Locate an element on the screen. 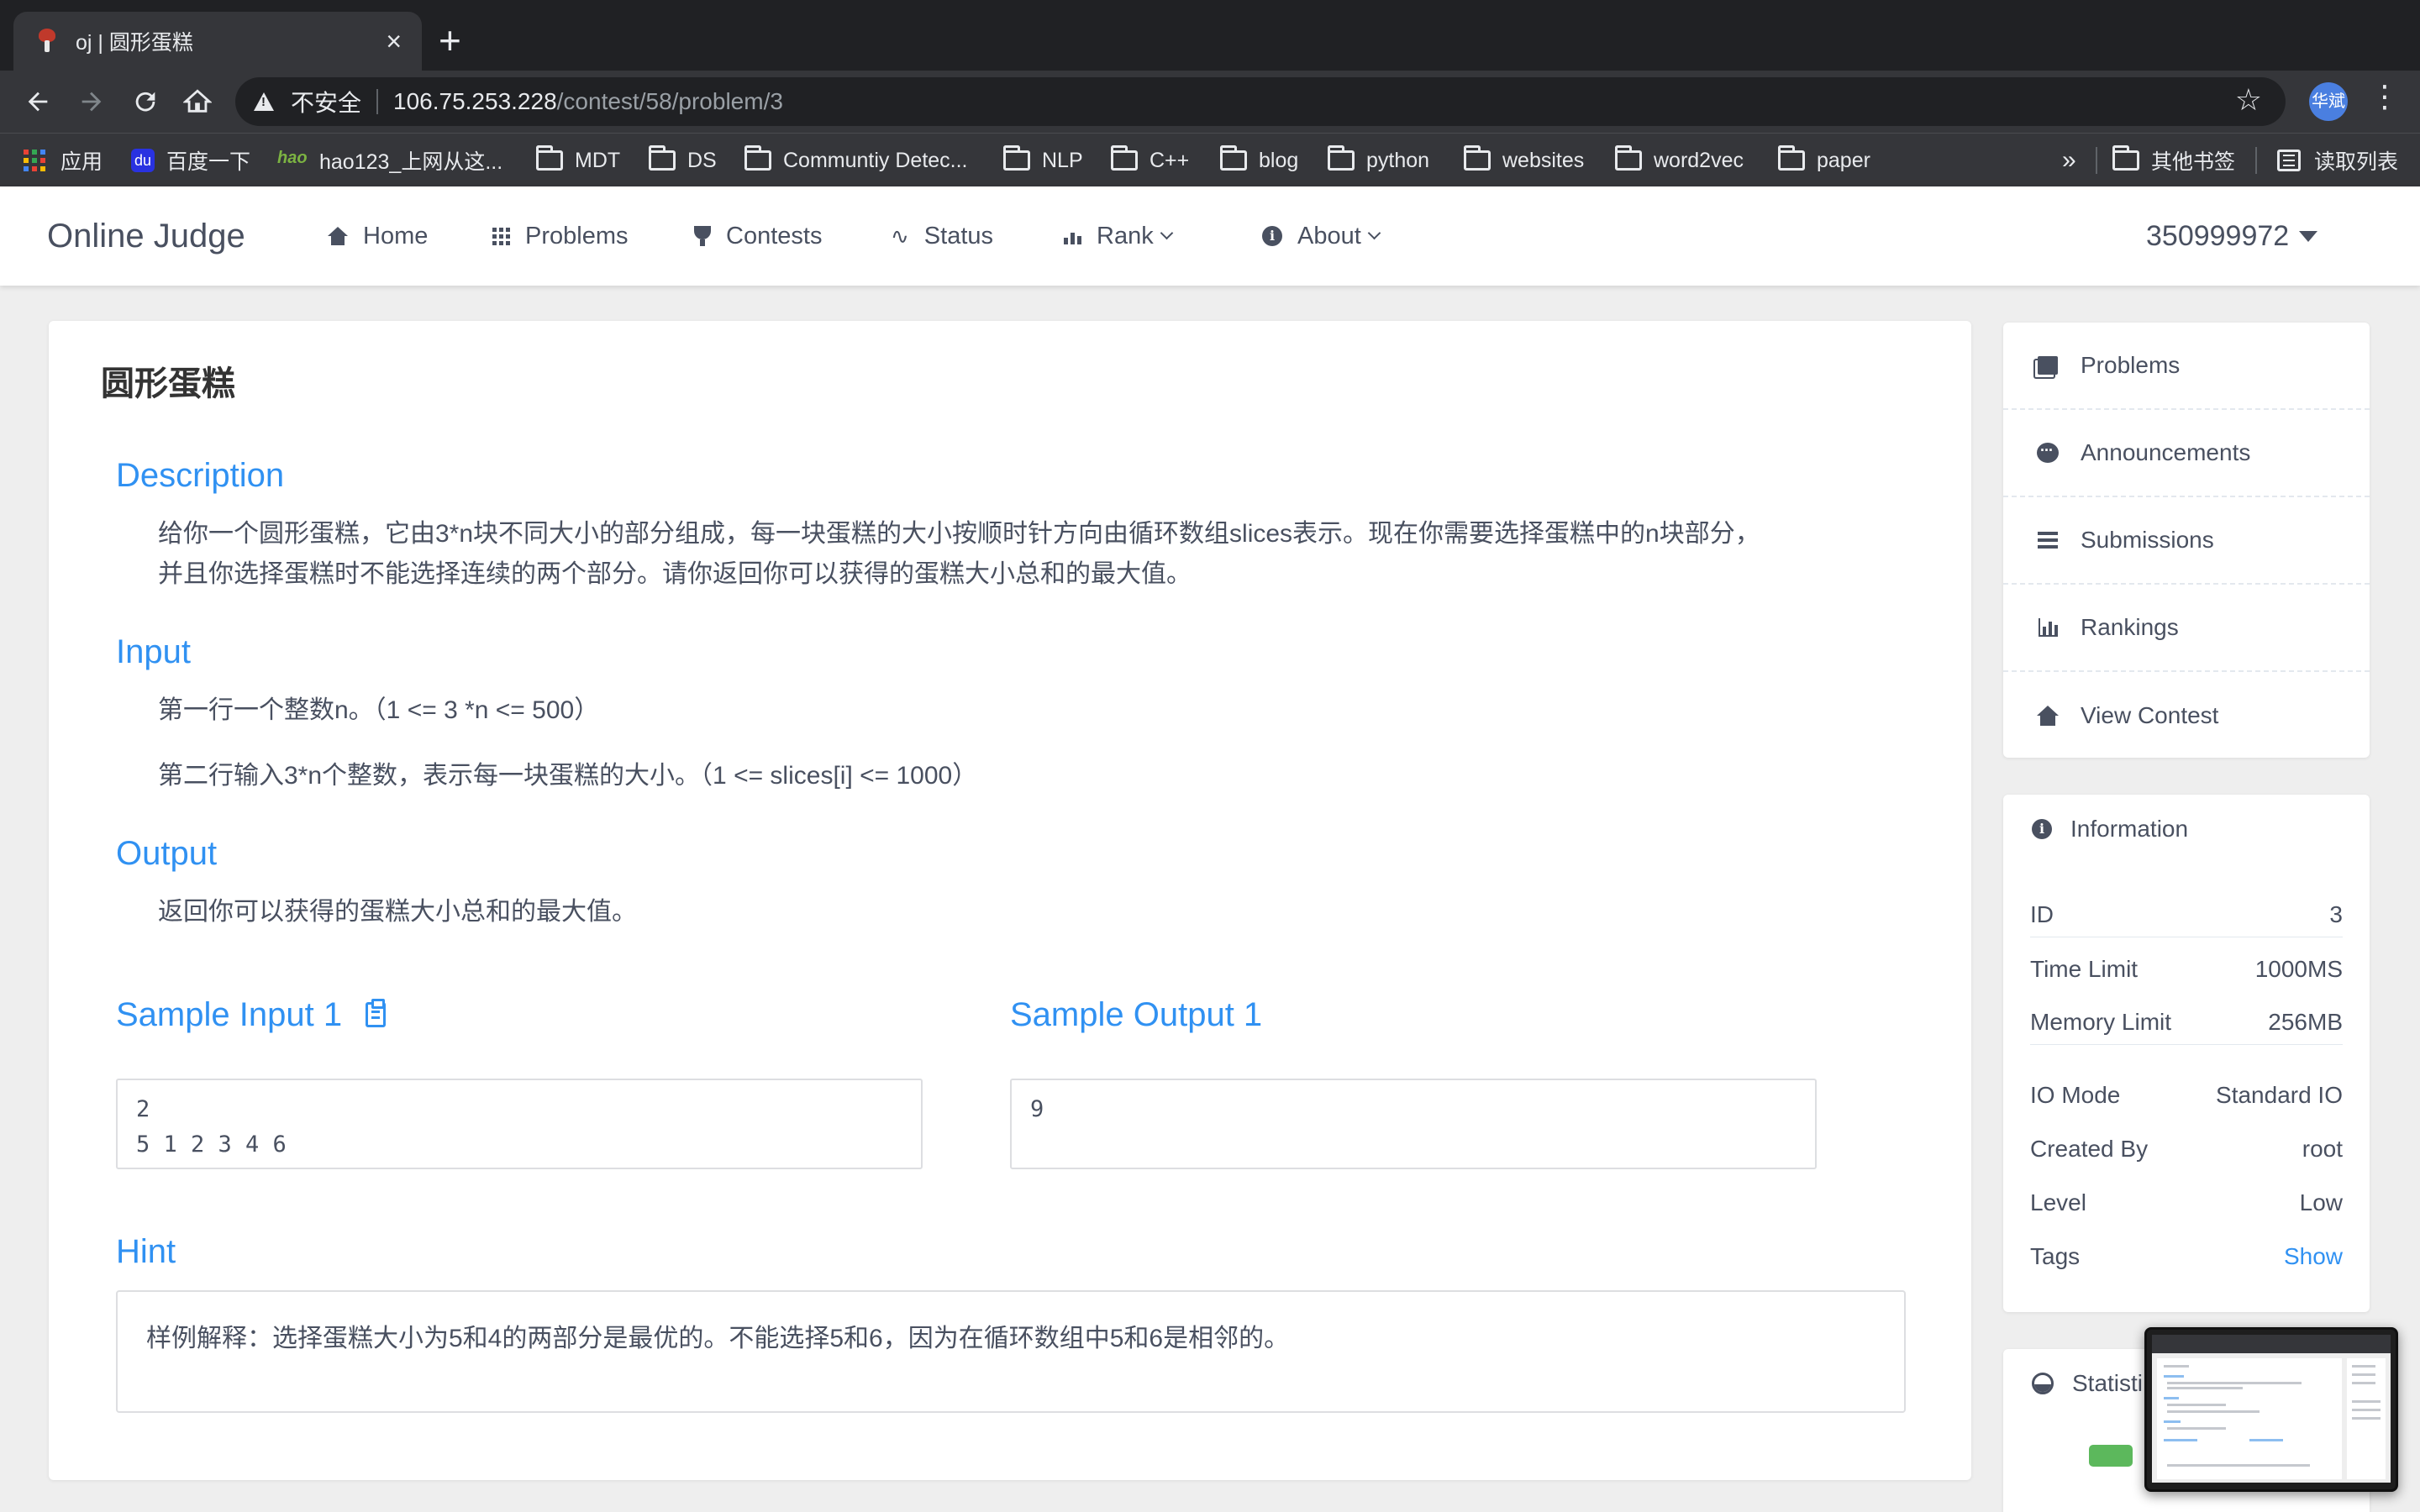 Image resolution: width=2420 pixels, height=1512 pixels. show-tags-link: Show is located at coordinates (2313, 1256).